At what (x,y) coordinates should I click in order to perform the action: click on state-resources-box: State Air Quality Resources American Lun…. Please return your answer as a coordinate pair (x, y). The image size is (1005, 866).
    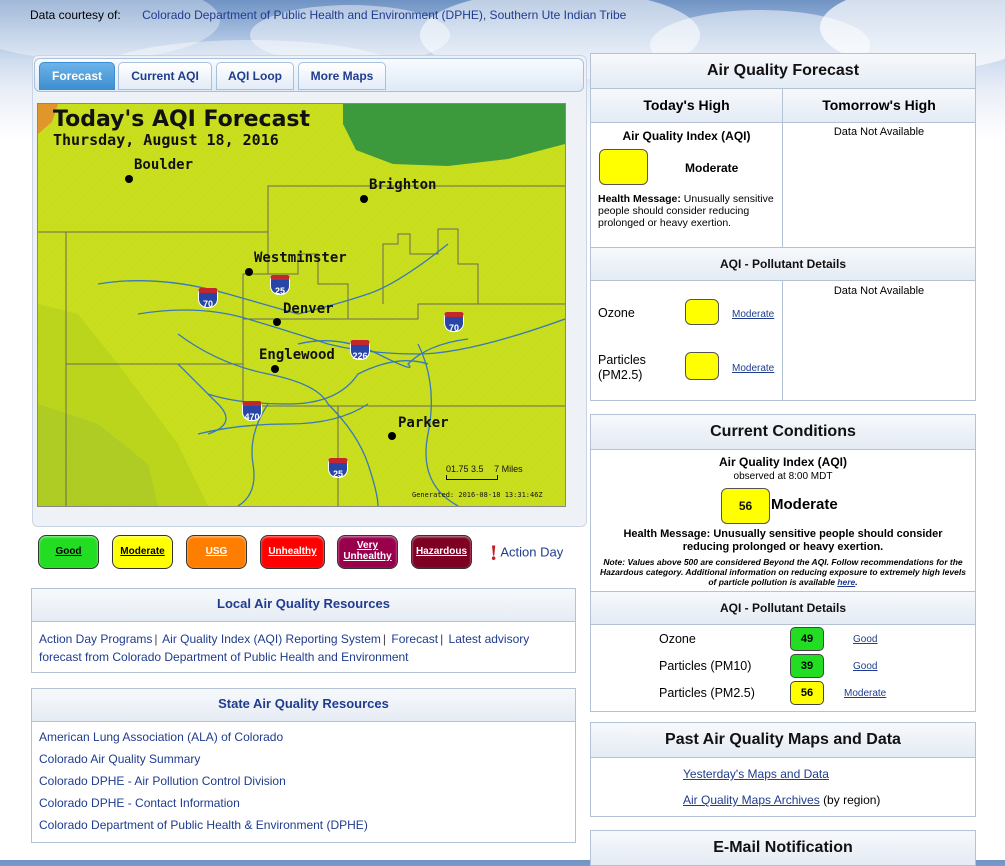
    Looking at the image, I should click on (303, 765).